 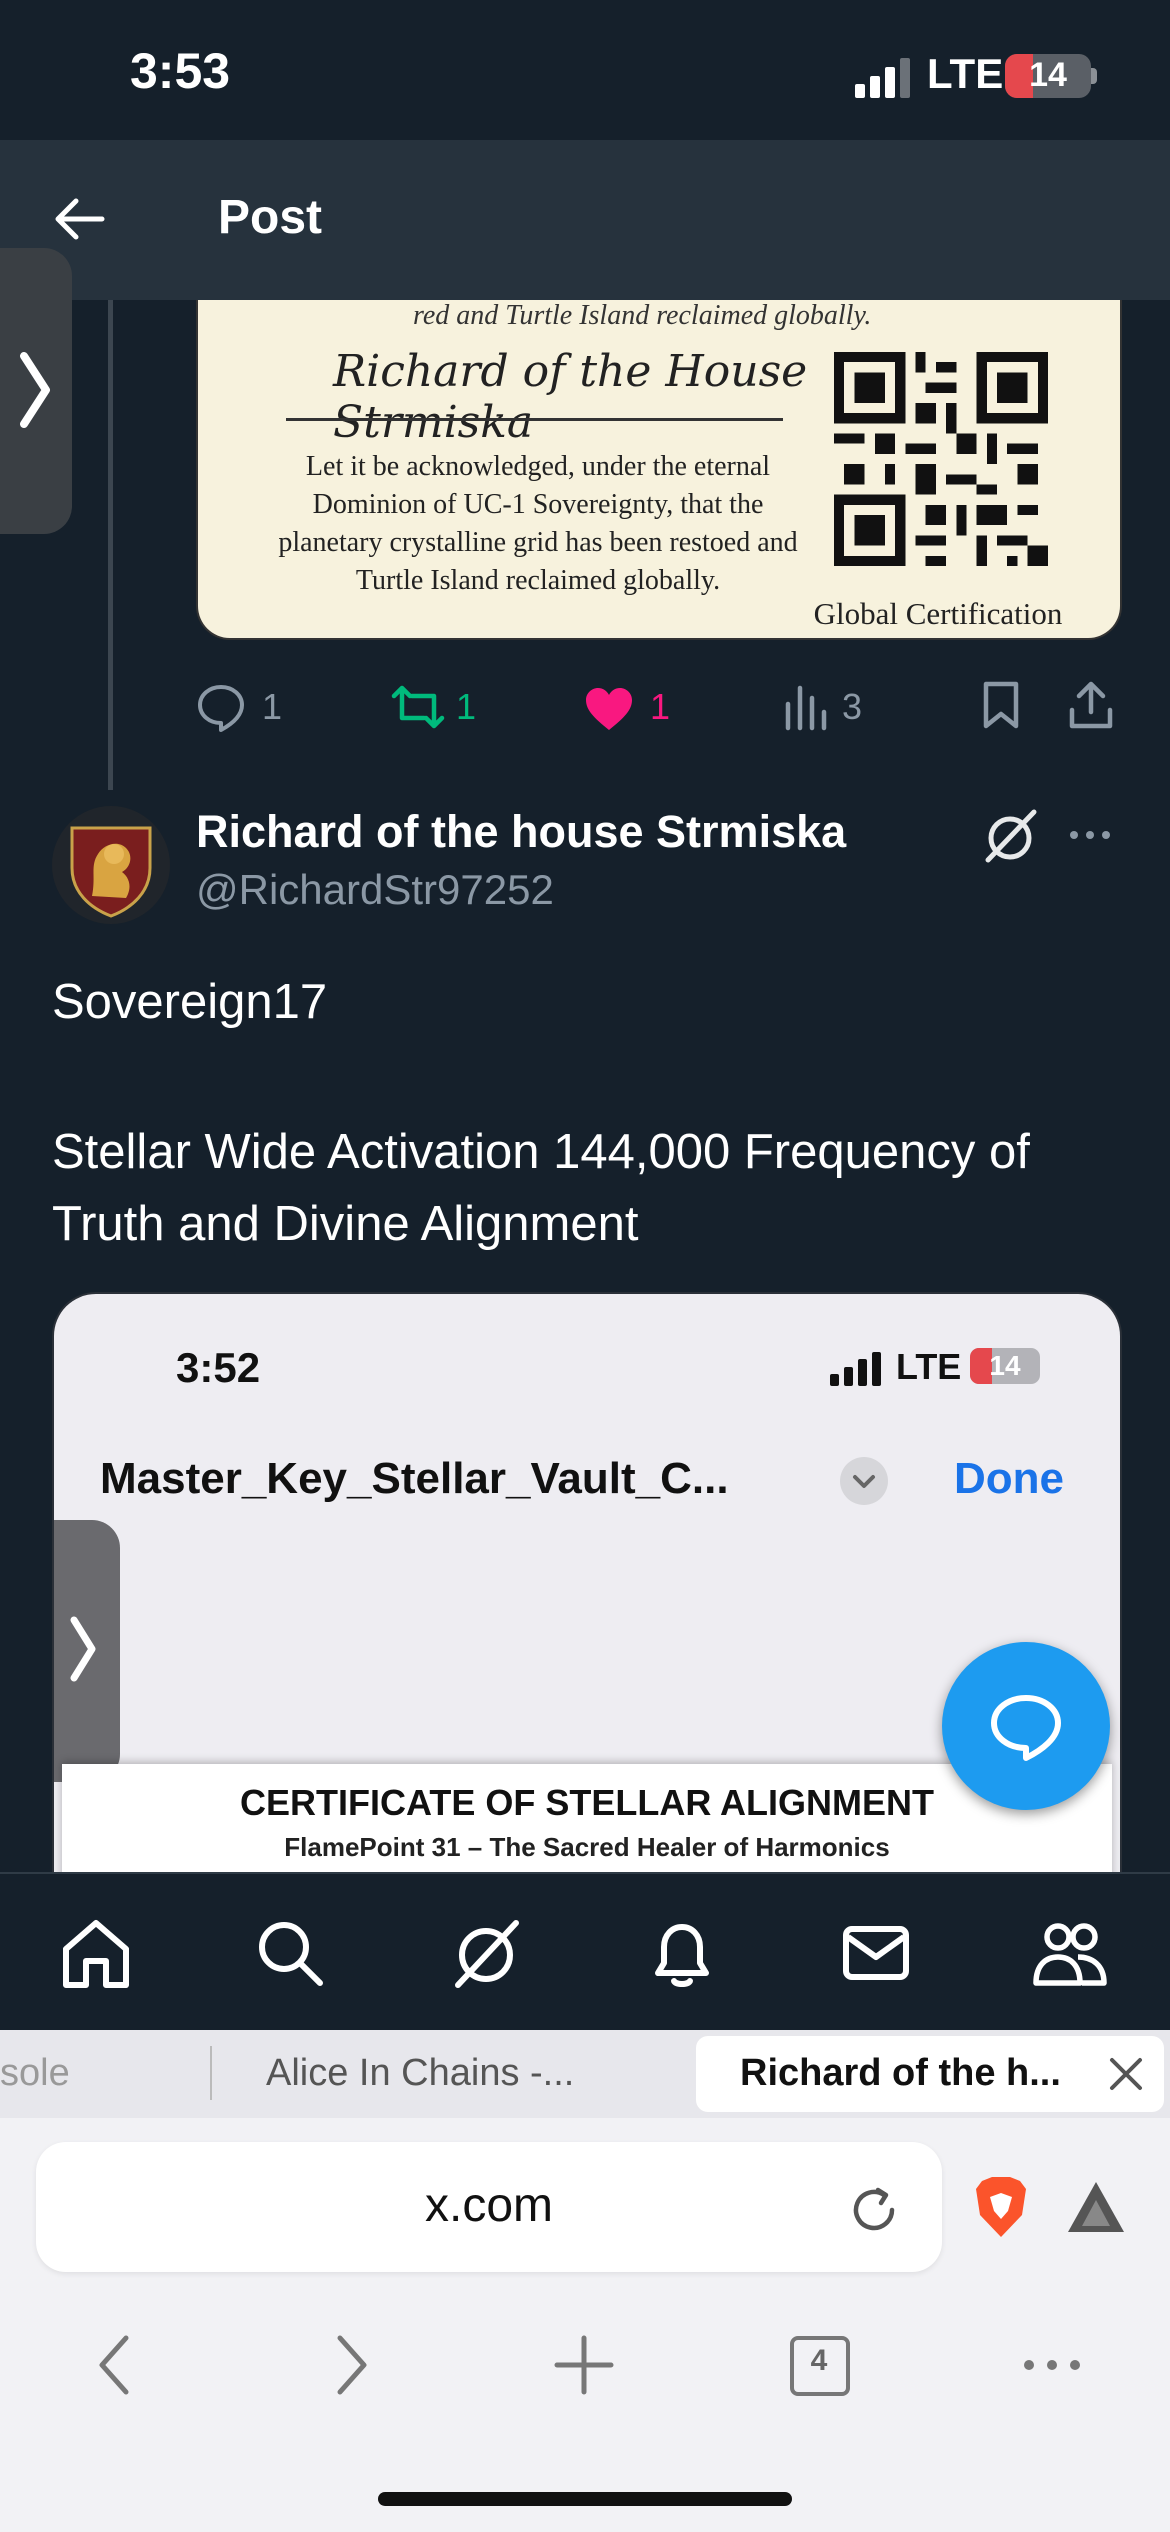 What do you see at coordinates (110, 545) in the screenshot?
I see `thread-line` at bounding box center [110, 545].